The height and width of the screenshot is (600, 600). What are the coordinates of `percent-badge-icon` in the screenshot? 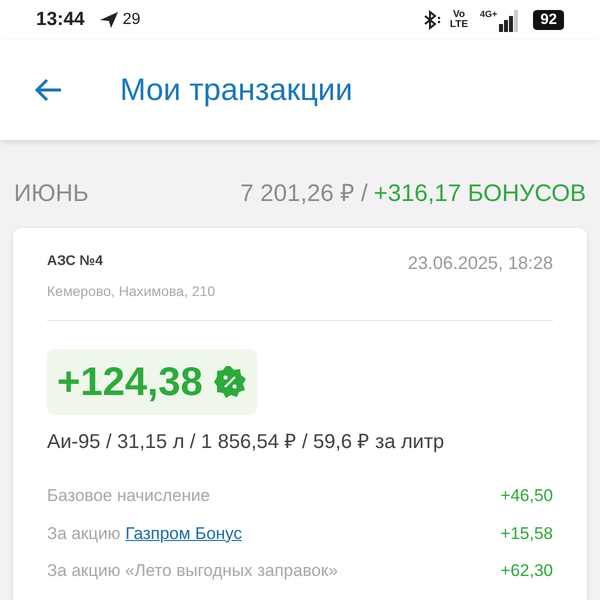 It's located at (229, 382).